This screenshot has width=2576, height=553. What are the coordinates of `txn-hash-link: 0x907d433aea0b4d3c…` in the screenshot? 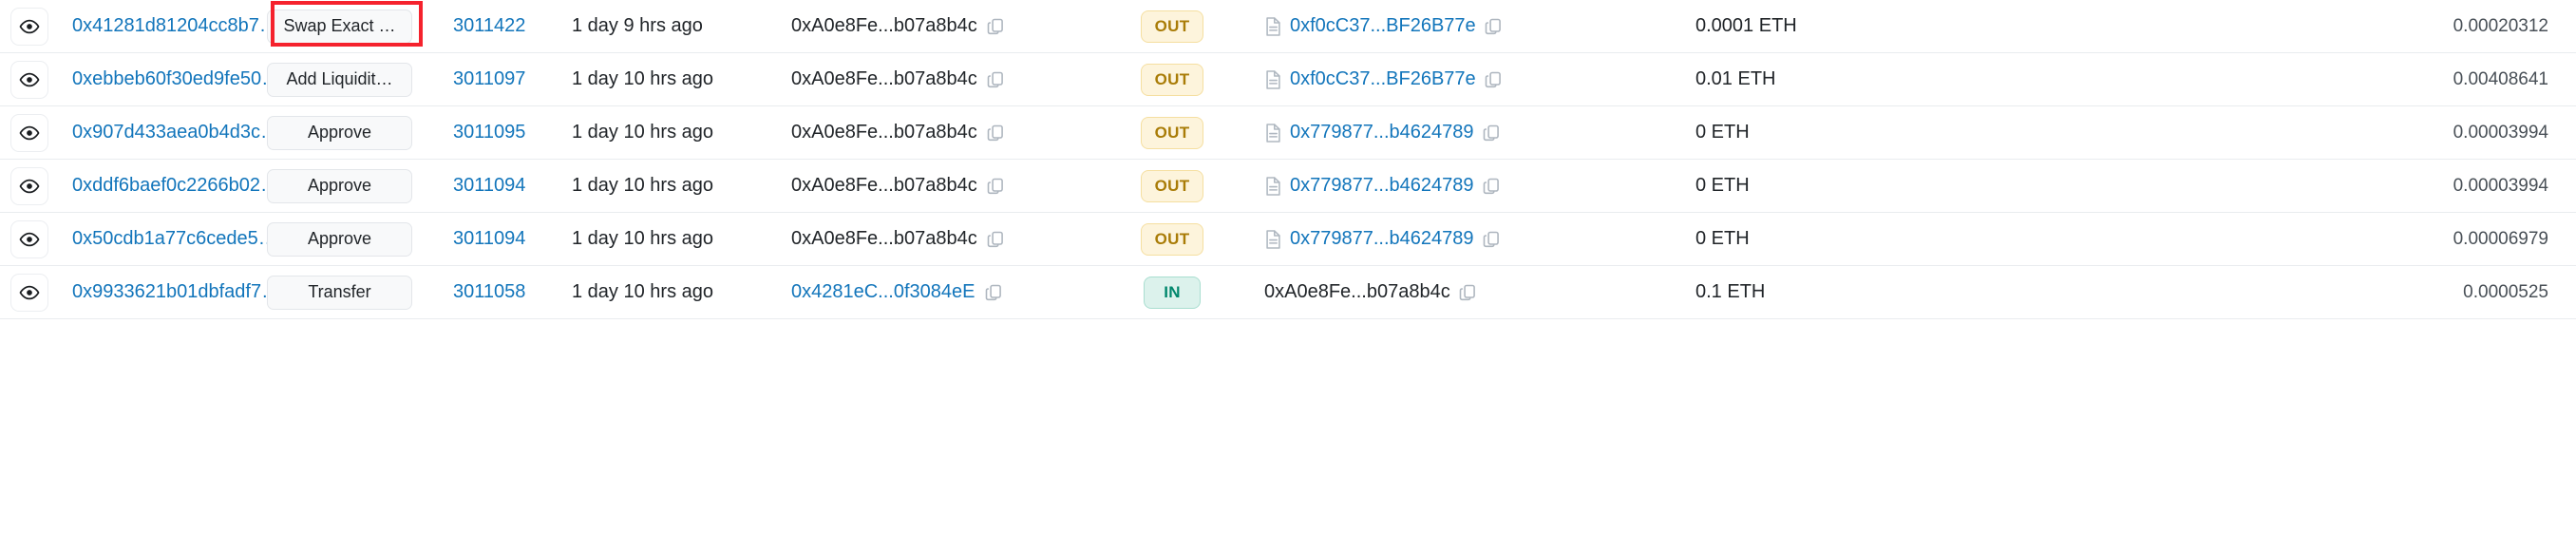 It's located at (175, 132).